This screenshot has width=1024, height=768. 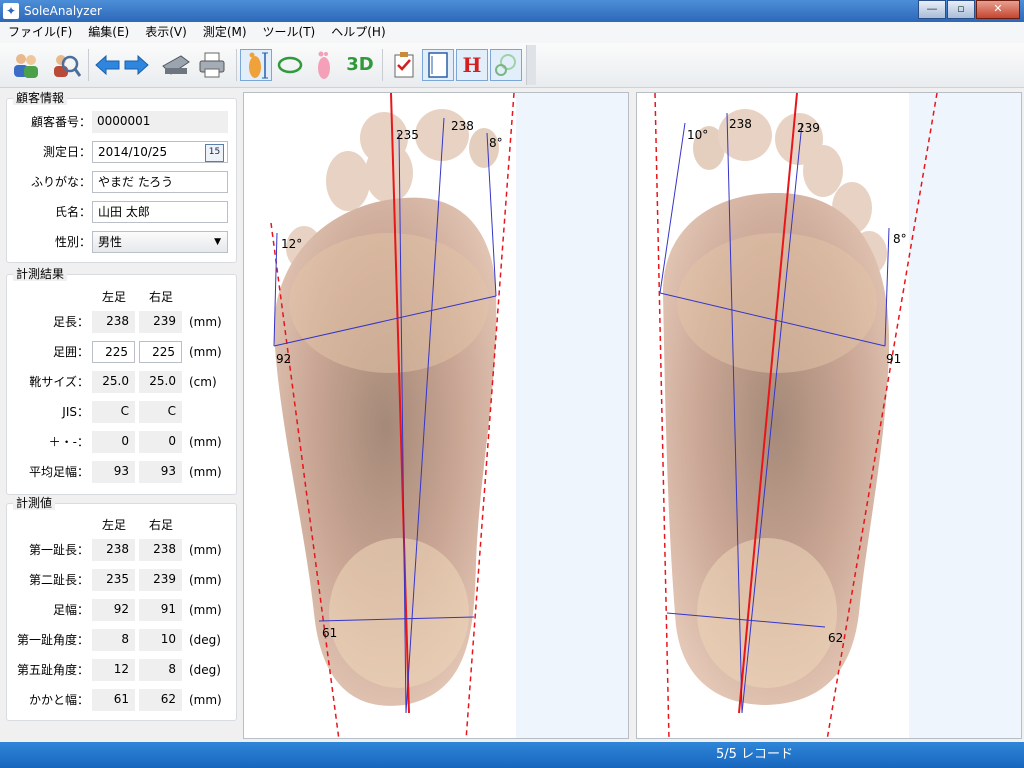 I want to click on scanner-icon, so click(x=176, y=65).